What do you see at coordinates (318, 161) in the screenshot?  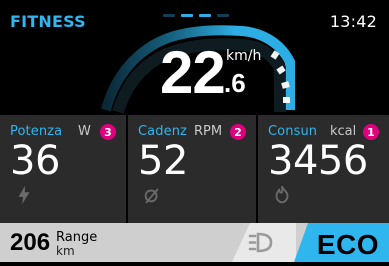 I see `tile-value: 3456` at bounding box center [318, 161].